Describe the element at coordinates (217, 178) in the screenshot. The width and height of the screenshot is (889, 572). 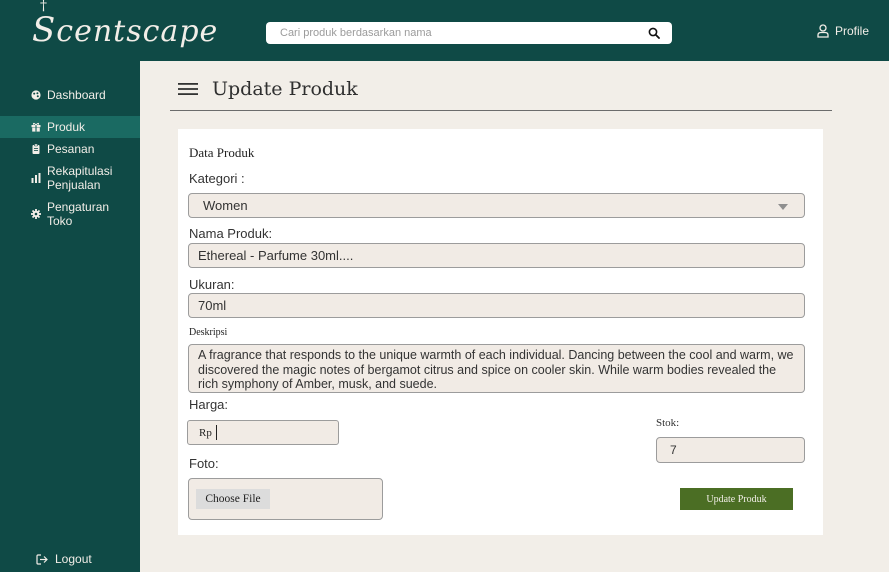
I see `kategori-label: Kategori :` at that location.